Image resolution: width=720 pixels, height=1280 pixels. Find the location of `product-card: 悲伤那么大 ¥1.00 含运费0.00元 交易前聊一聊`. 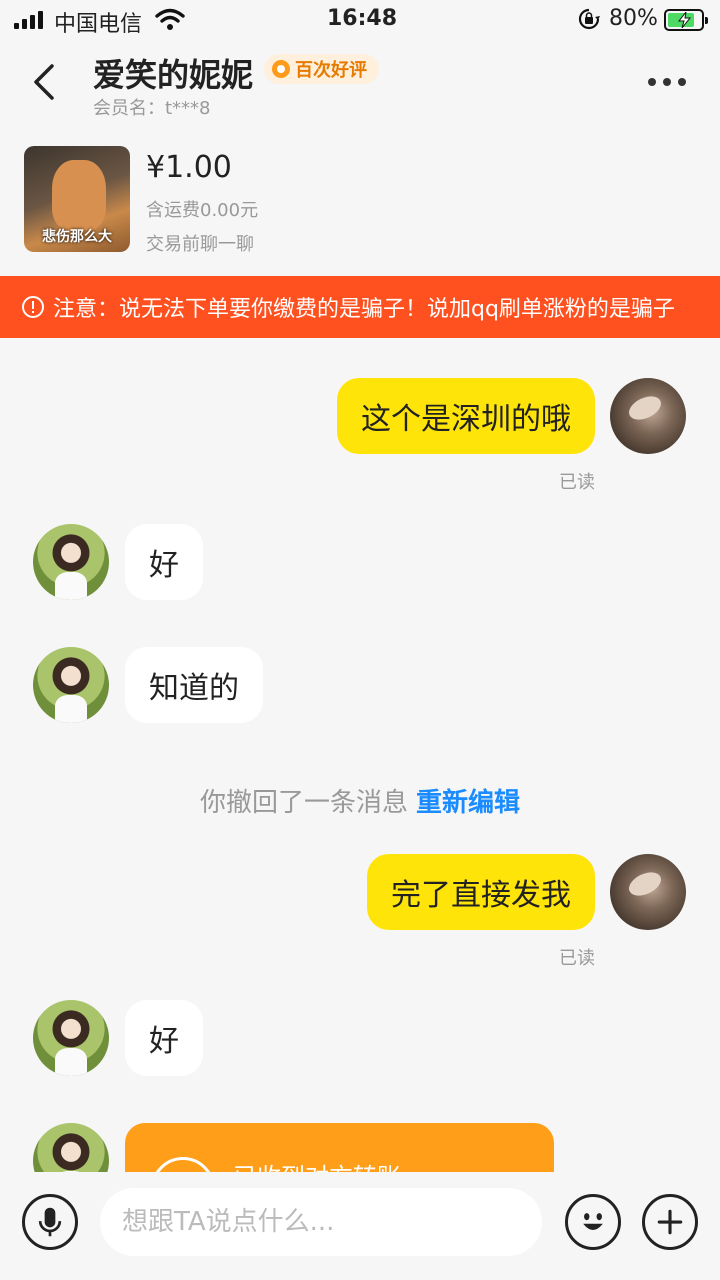

product-card: 悲伤那么大 ¥1.00 含运费0.00元 交易前聊一聊 is located at coordinates (360, 202).